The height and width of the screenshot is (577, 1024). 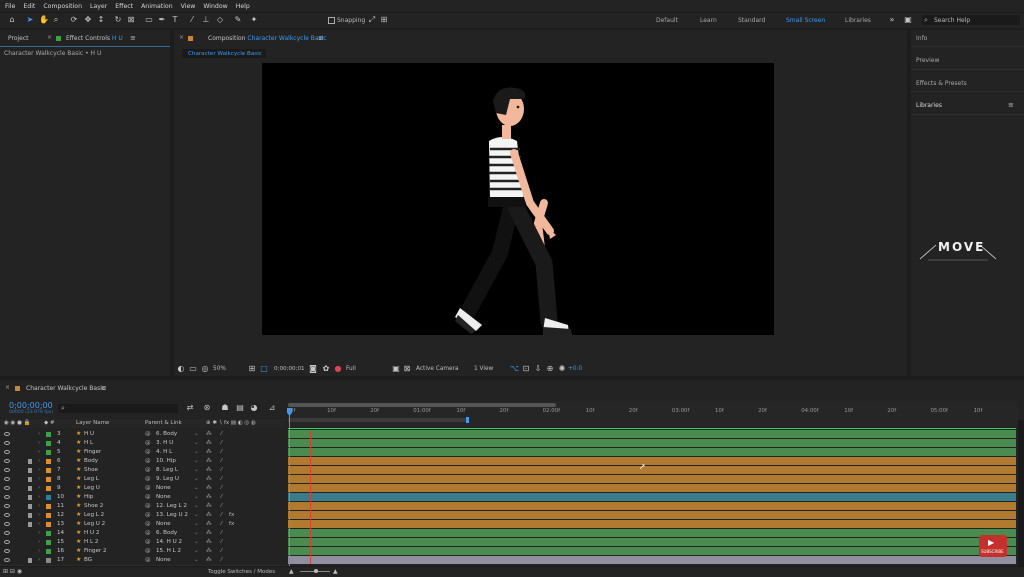 What do you see at coordinates (88, 560) in the screenshot?
I see `layer-name: BG` at bounding box center [88, 560].